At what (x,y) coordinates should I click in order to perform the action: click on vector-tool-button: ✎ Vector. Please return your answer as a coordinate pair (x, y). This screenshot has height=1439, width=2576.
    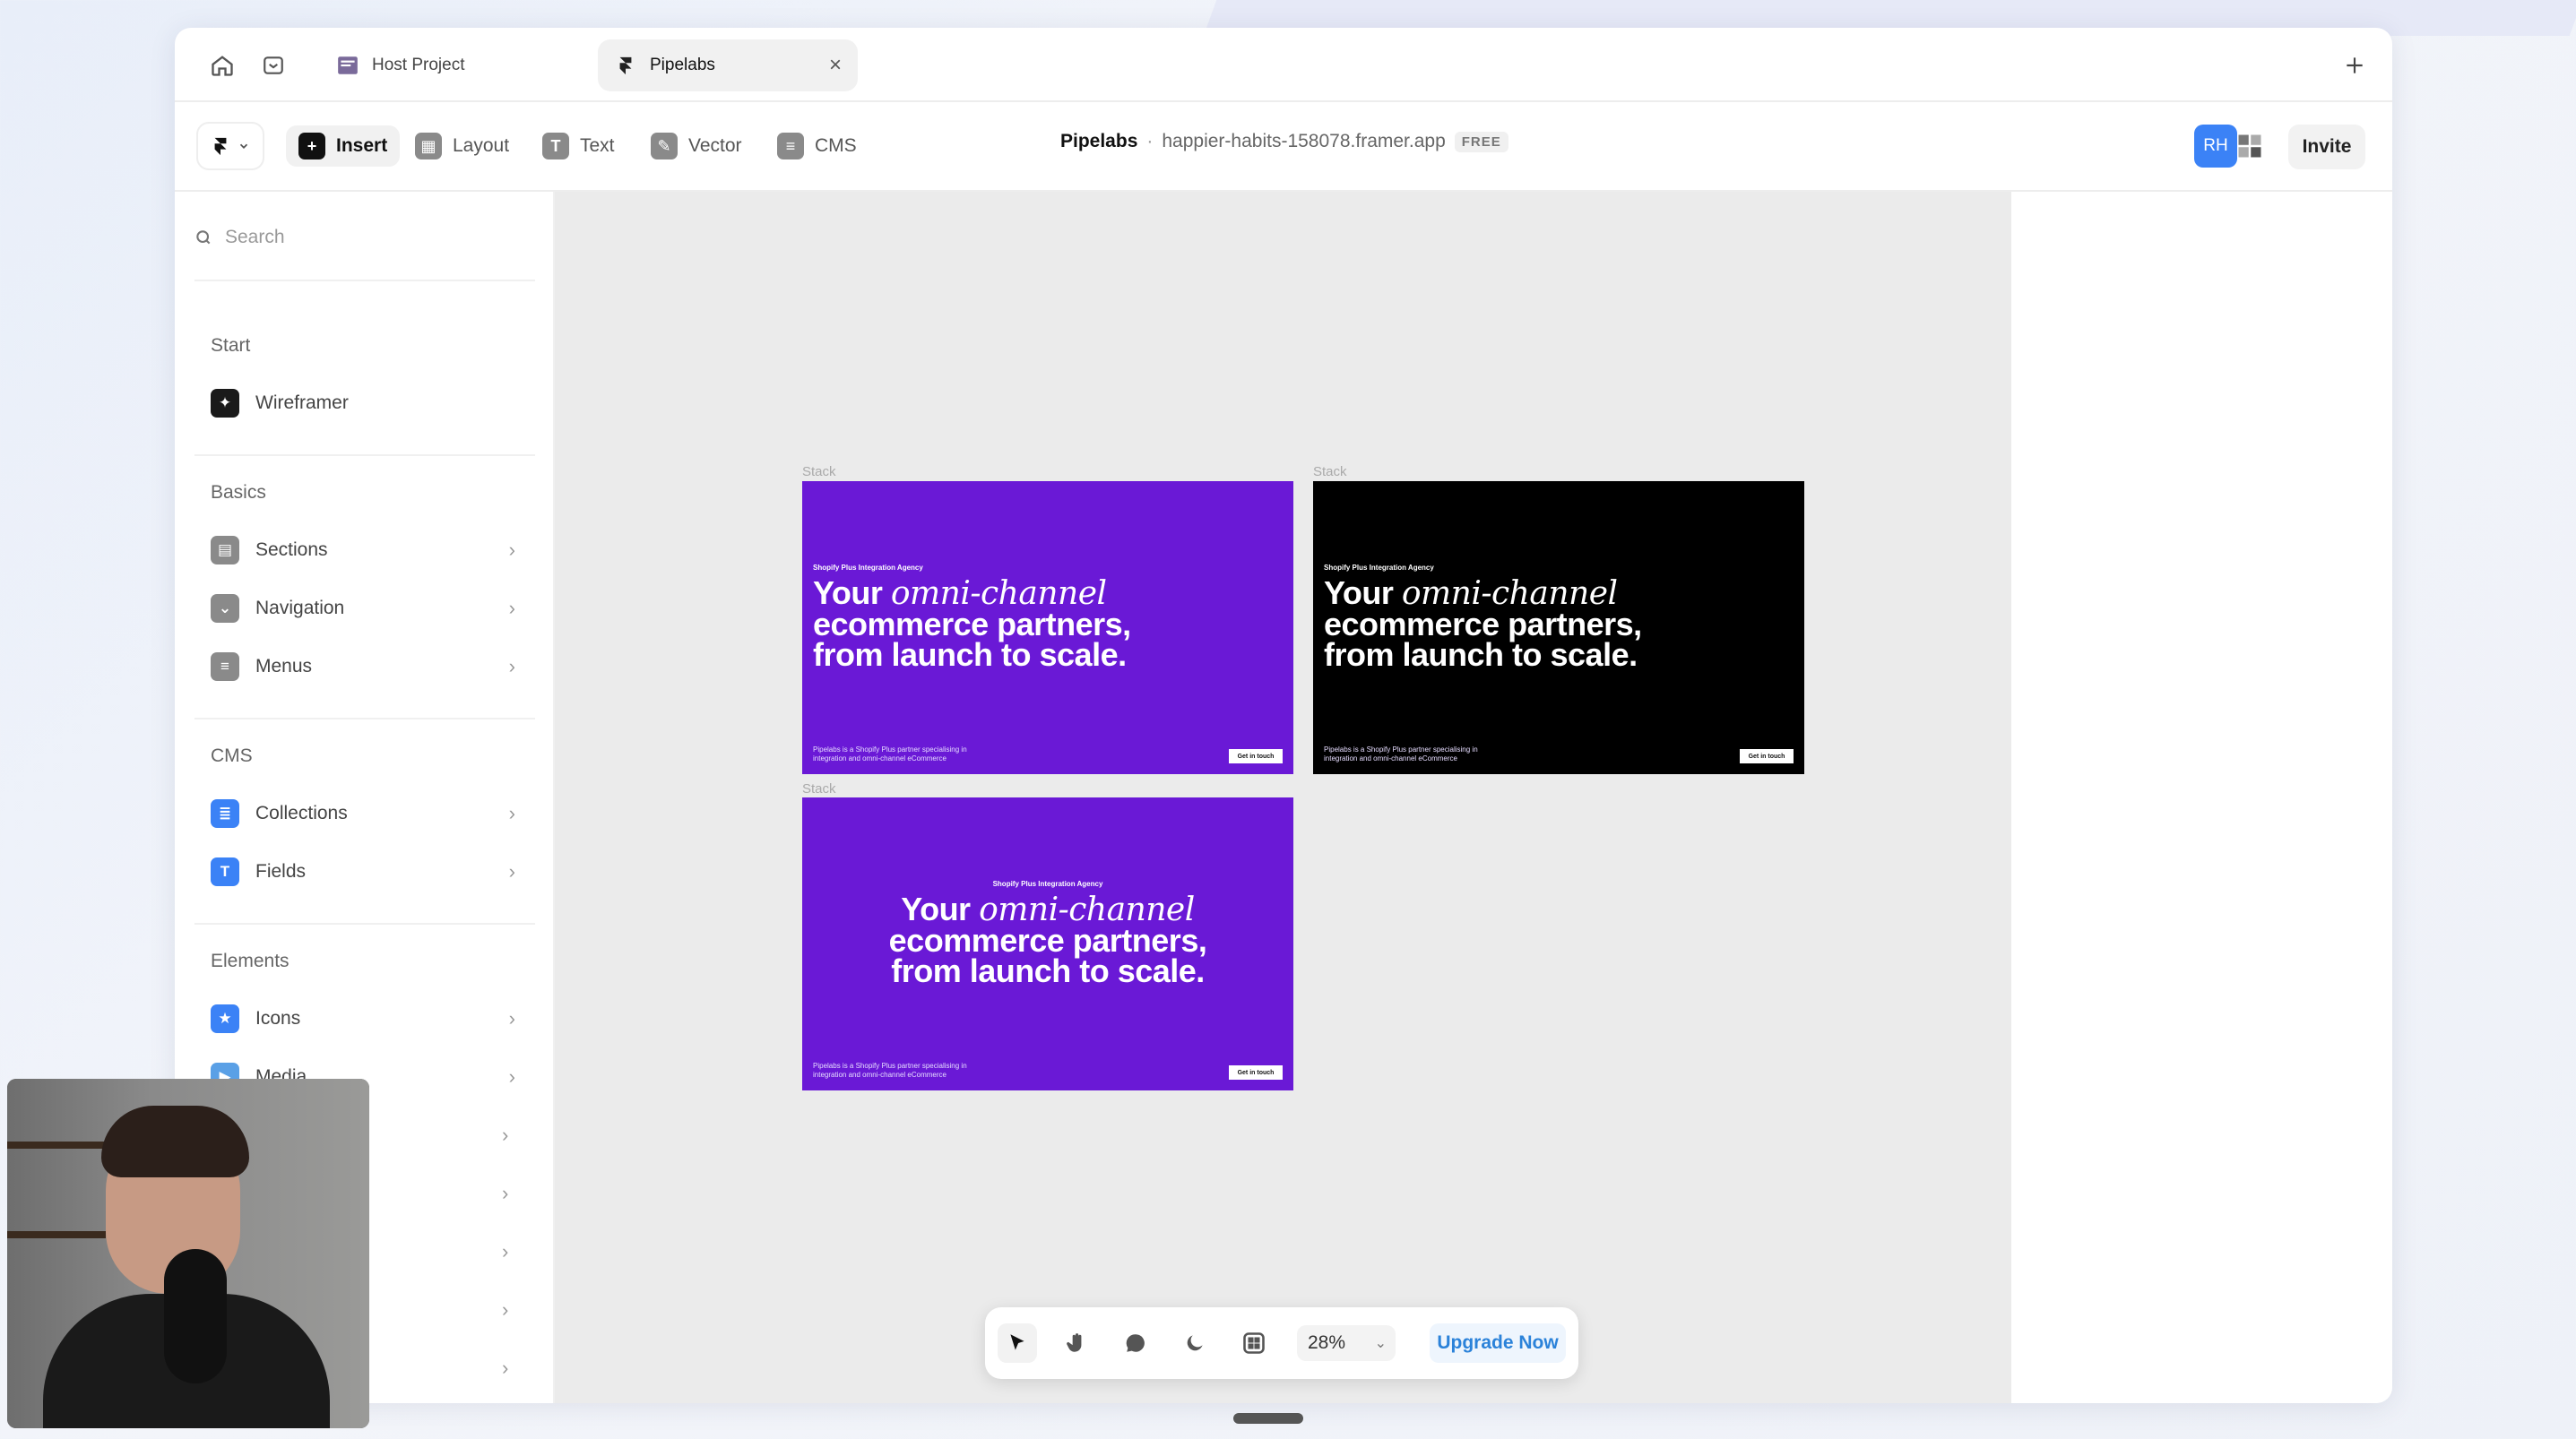
    Looking at the image, I should click on (696, 146).